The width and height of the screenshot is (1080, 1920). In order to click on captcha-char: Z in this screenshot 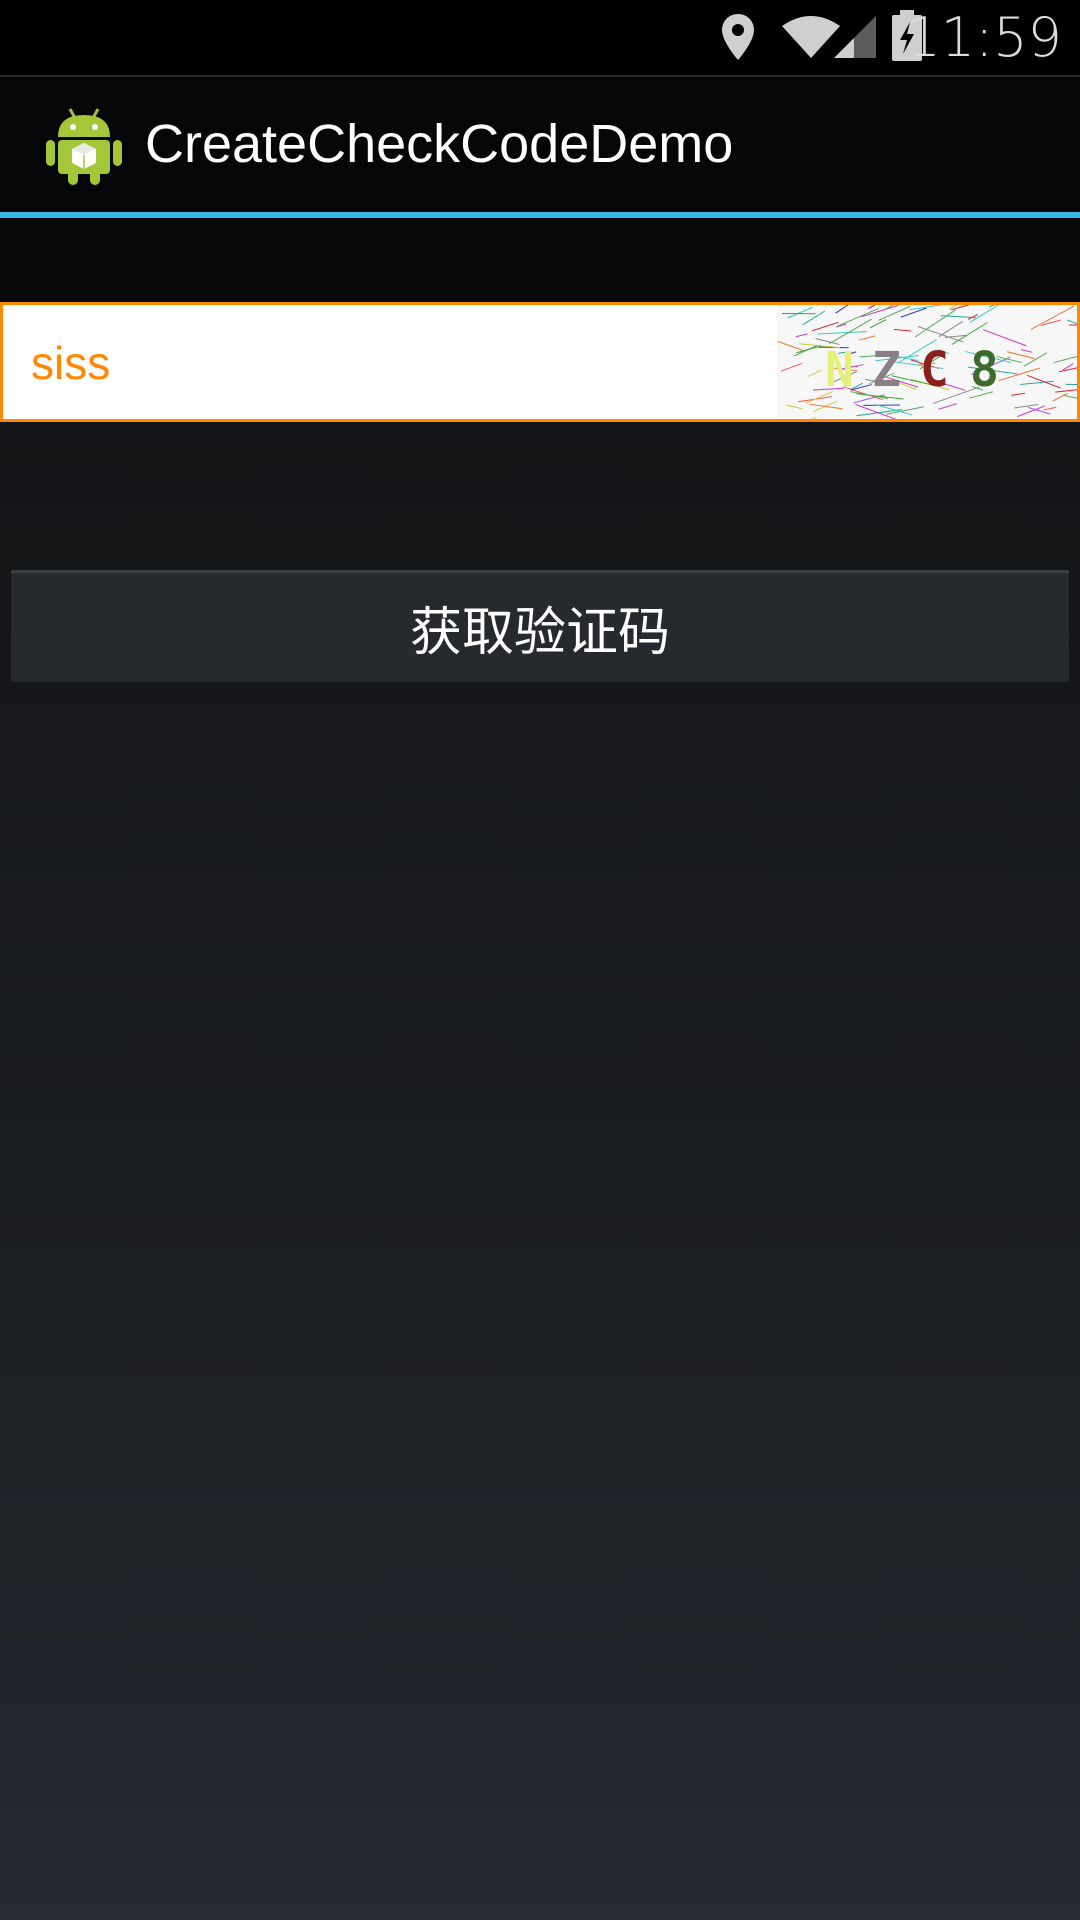, I will do `click(886, 370)`.